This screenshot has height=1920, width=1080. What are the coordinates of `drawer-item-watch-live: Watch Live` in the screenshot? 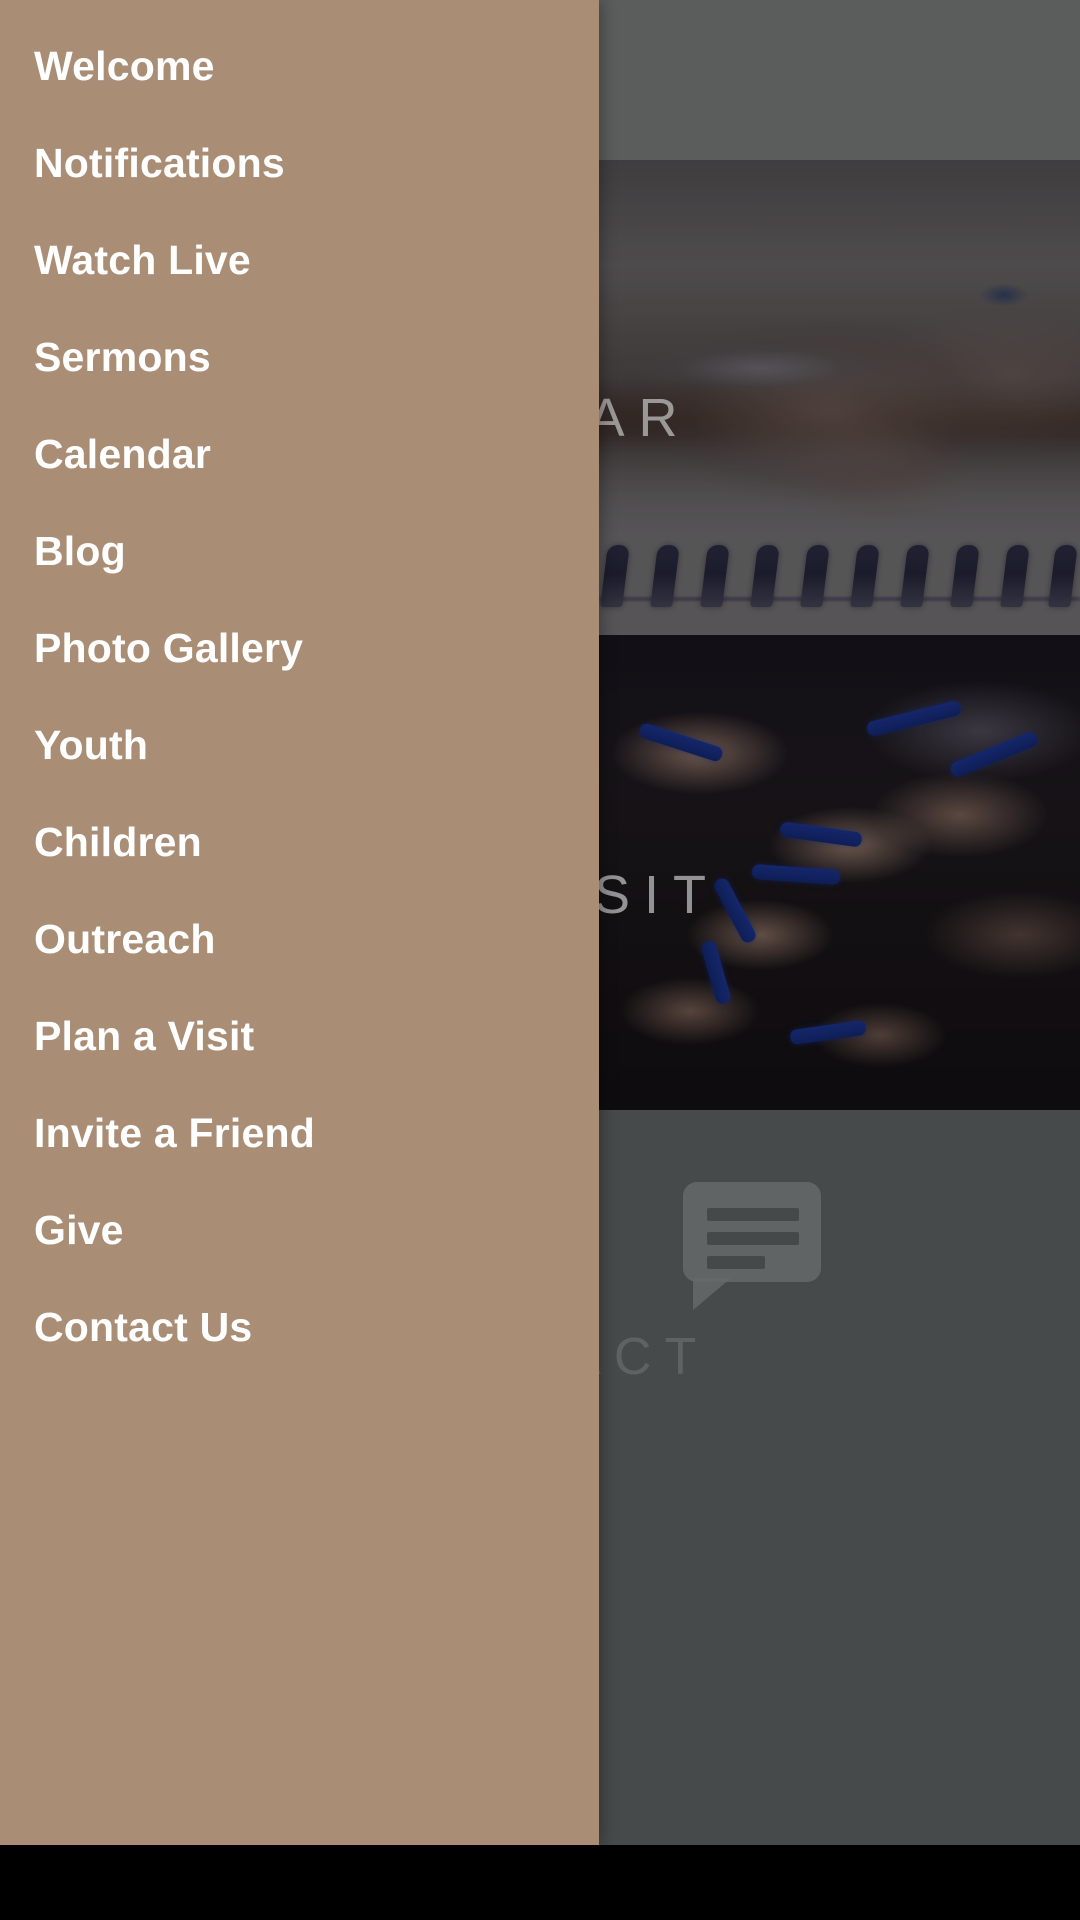 It's located at (299, 260).